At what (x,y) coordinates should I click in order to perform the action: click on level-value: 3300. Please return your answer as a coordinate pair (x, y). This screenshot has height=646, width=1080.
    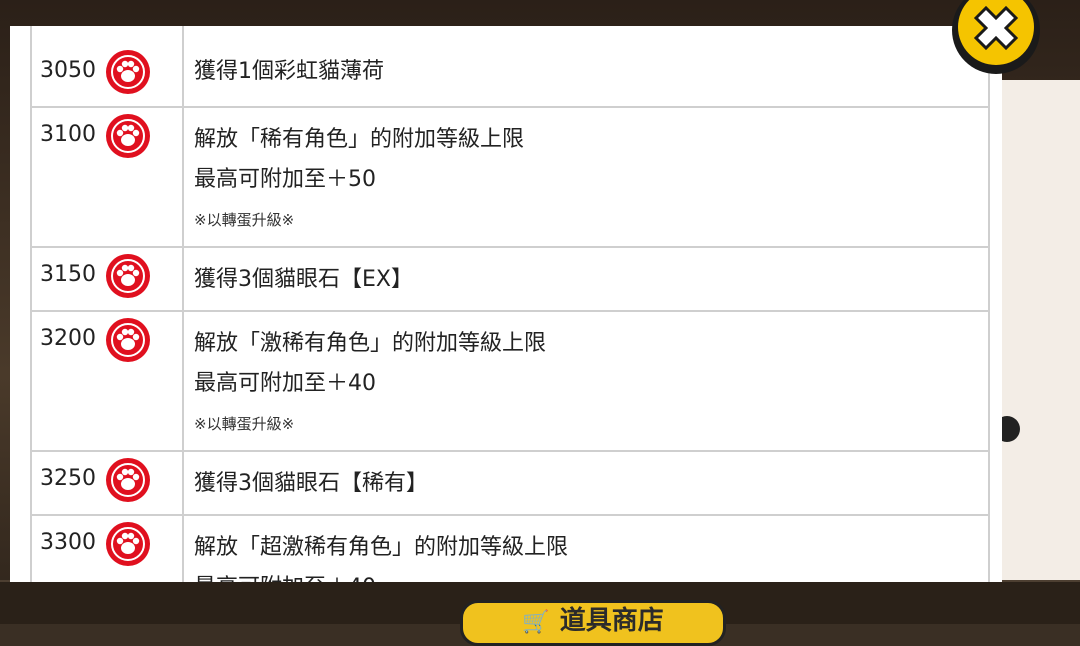
    Looking at the image, I should click on (68, 542).